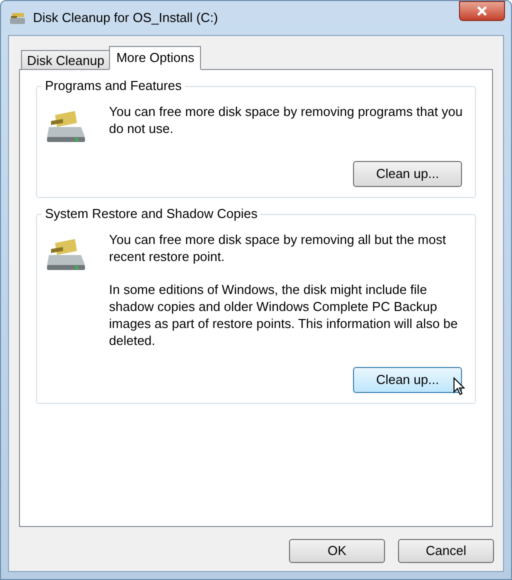 The height and width of the screenshot is (580, 512). Describe the element at coordinates (446, 551) in the screenshot. I see `dialog-button: Cancel` at that location.